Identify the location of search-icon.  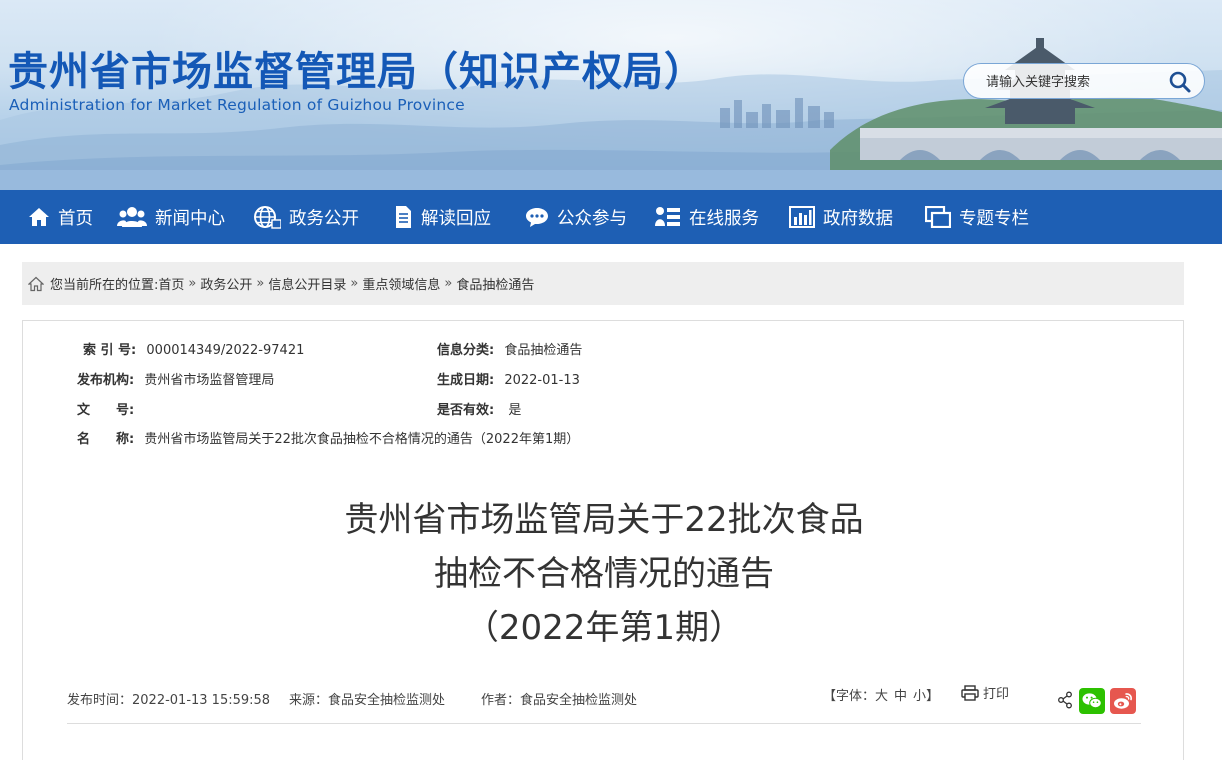
(1180, 82).